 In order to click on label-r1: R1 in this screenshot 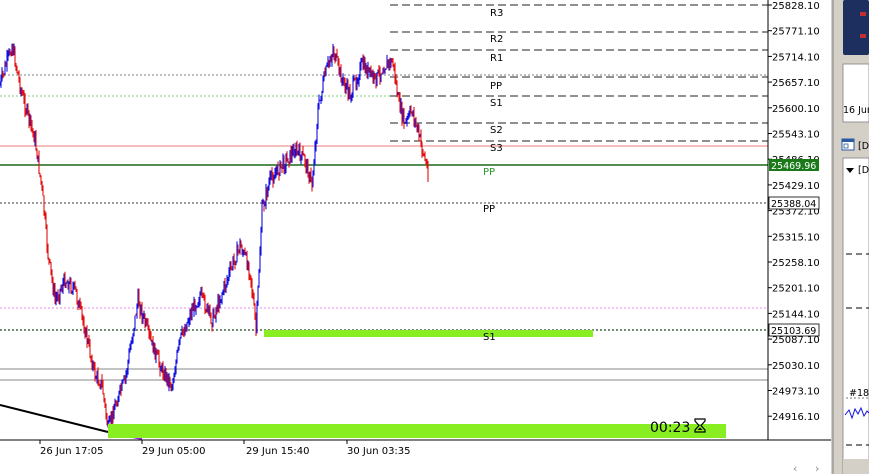, I will do `click(496, 58)`.